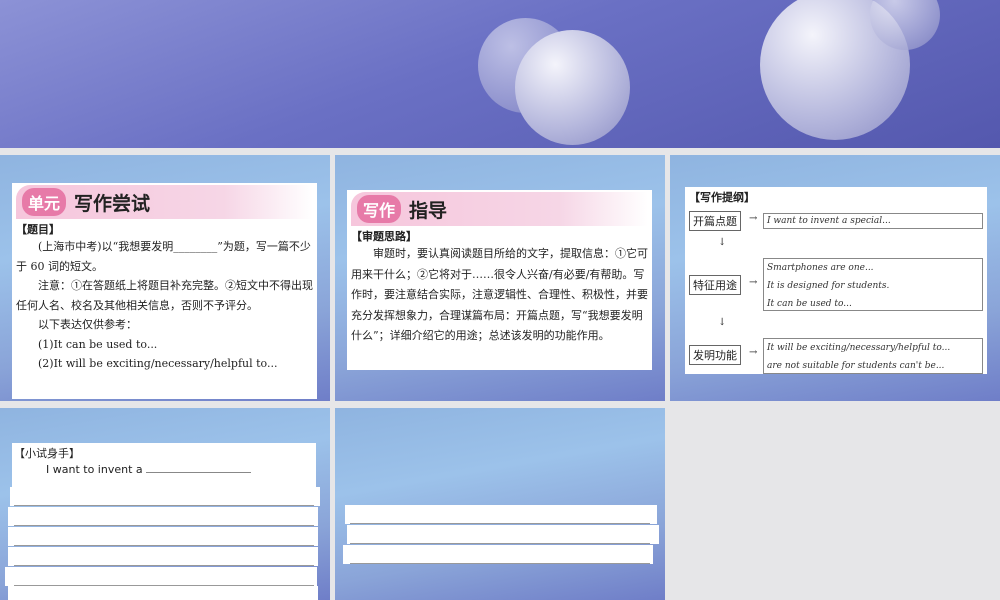 This screenshot has width=1000, height=600. I want to click on reference-intro: 以下表达仅供参考：, so click(87, 324).